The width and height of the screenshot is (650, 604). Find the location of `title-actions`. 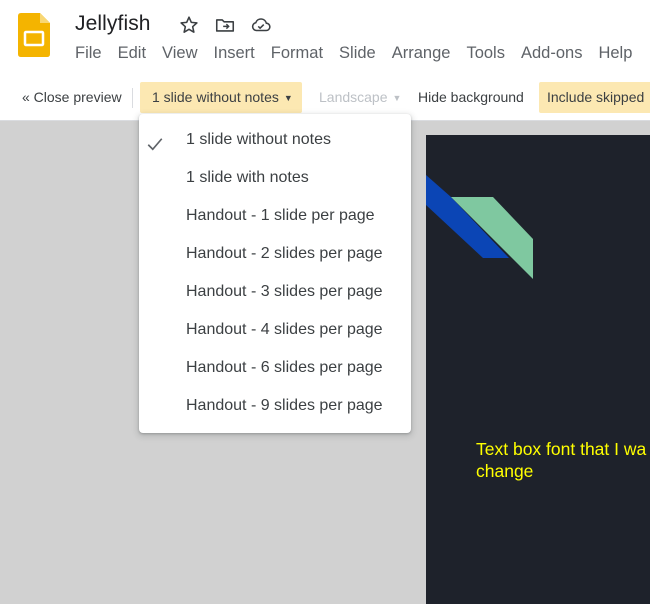

title-actions is located at coordinates (225, 25).